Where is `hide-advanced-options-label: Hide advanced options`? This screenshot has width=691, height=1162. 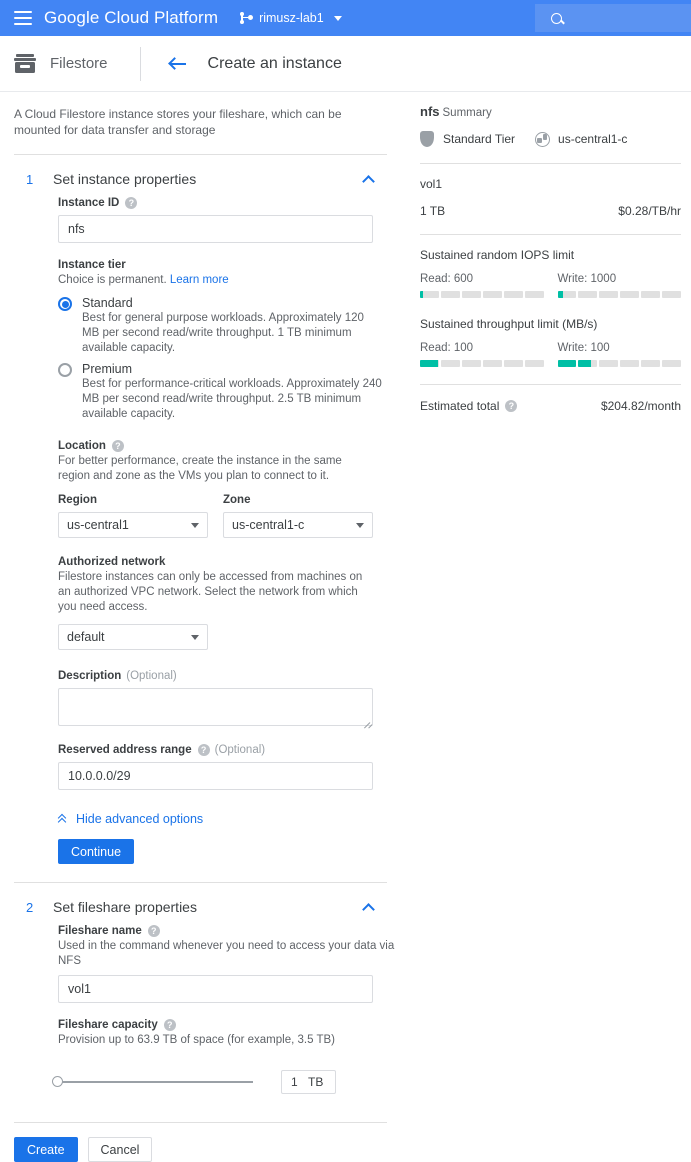 hide-advanced-options-label: Hide advanced options is located at coordinates (140, 819).